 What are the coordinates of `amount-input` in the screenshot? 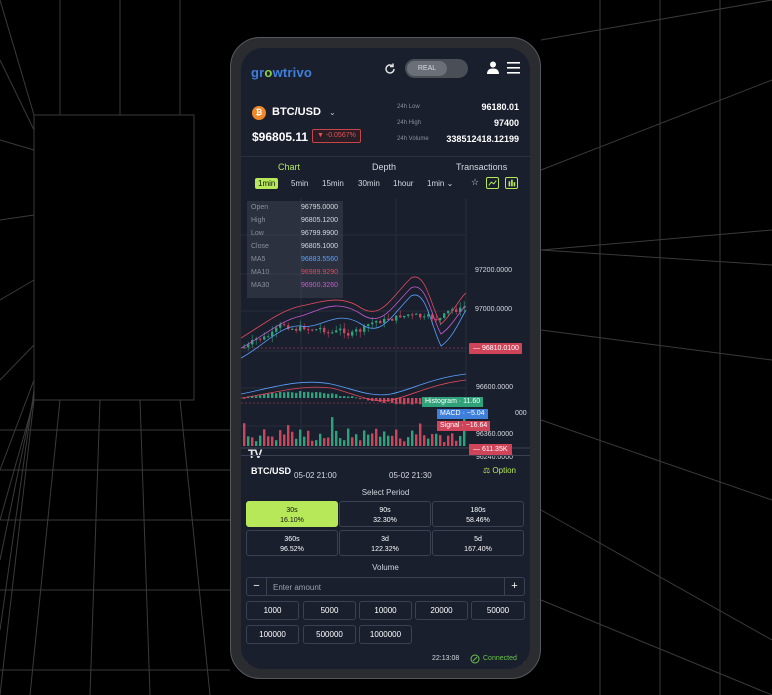 It's located at (385, 587).